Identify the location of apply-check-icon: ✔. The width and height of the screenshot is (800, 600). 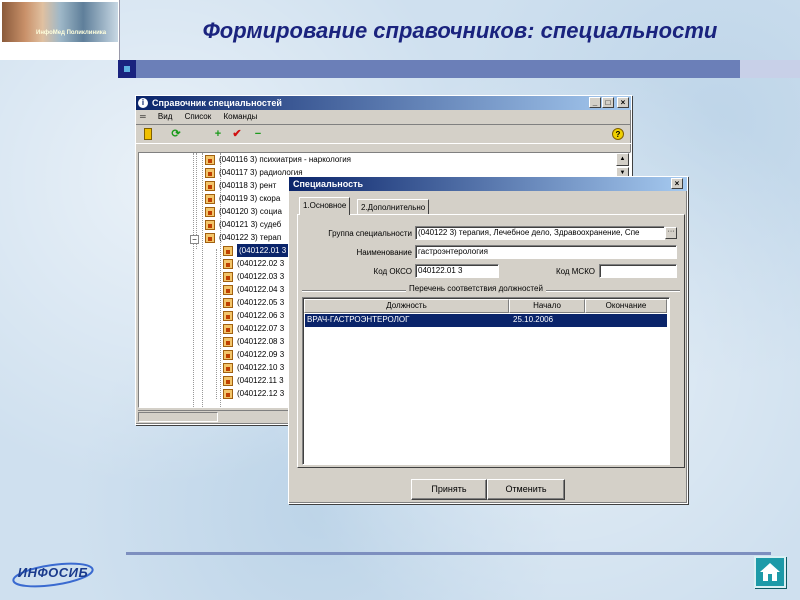
(237, 134).